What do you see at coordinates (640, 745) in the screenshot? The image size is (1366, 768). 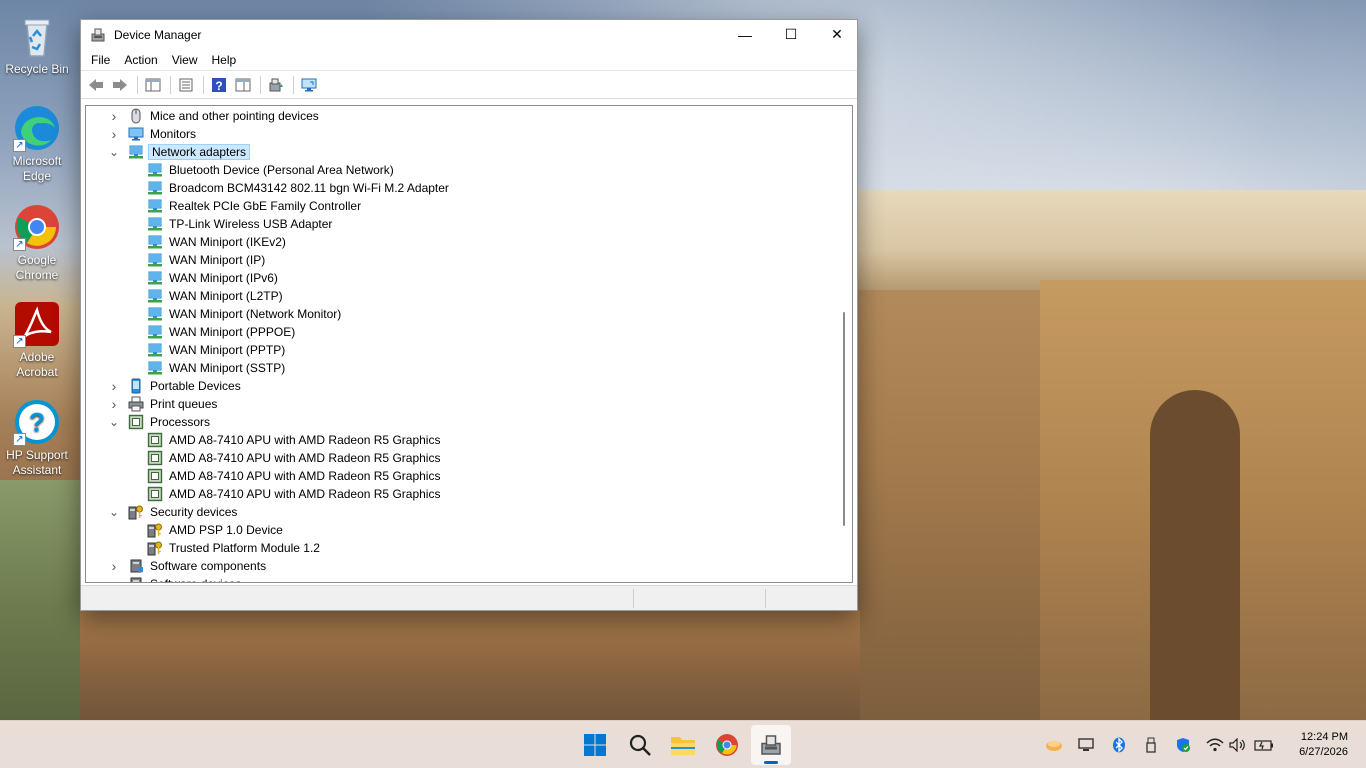 I see `search-button` at bounding box center [640, 745].